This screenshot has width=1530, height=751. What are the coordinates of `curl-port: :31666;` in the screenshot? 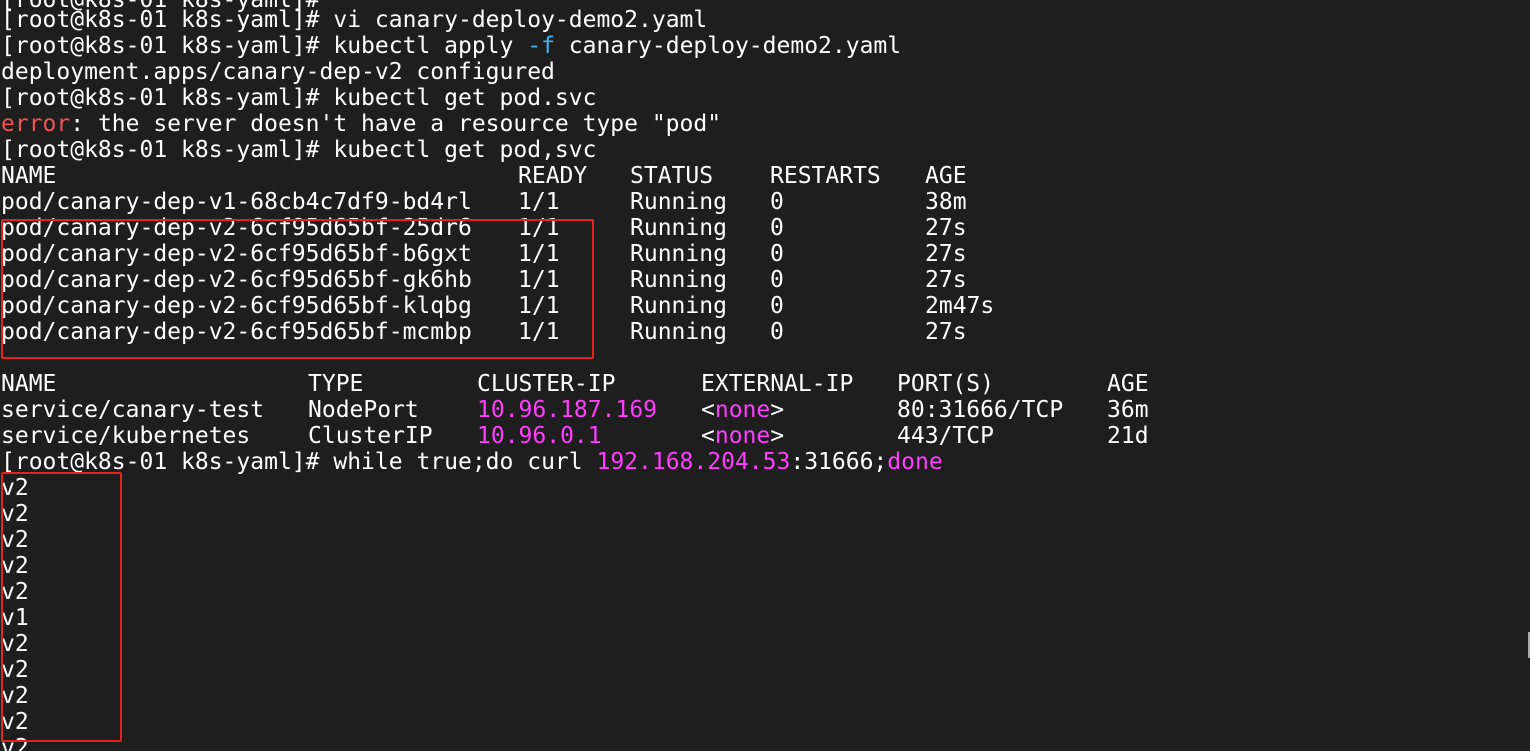 It's located at (839, 462).